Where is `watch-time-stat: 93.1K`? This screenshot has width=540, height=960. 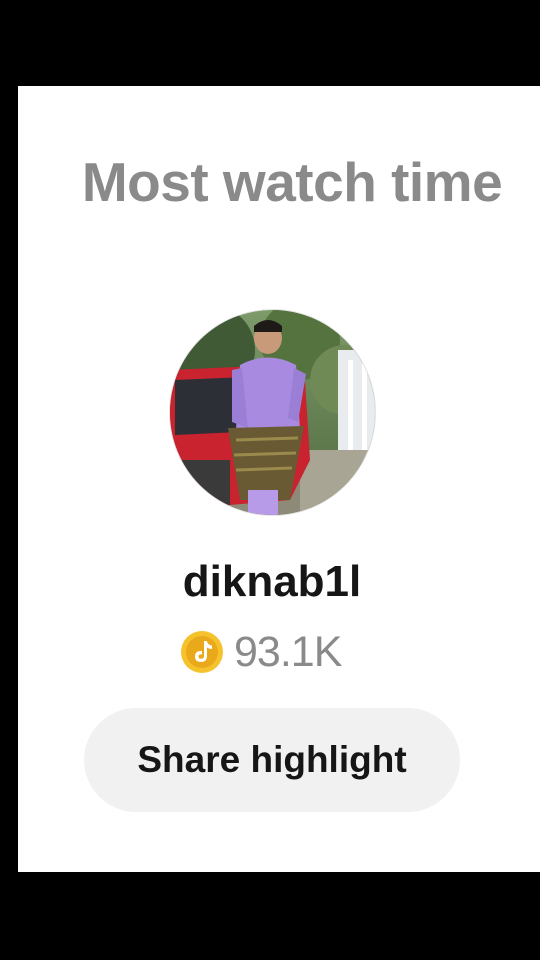 watch-time-stat: 93.1K is located at coordinates (261, 652).